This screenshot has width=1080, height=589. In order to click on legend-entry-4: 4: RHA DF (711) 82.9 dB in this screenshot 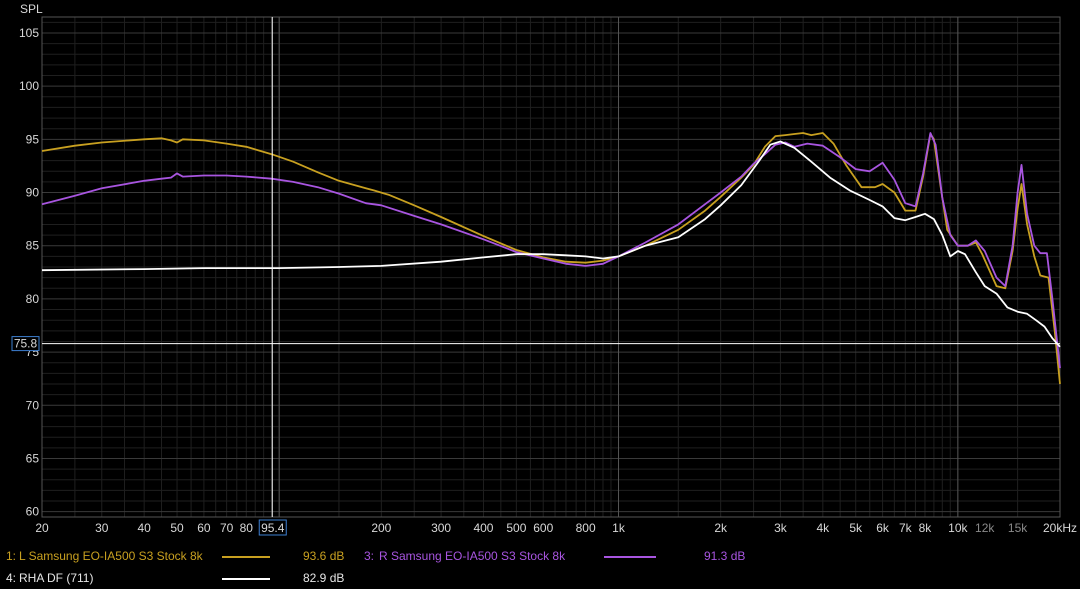, I will do `click(180, 579)`.